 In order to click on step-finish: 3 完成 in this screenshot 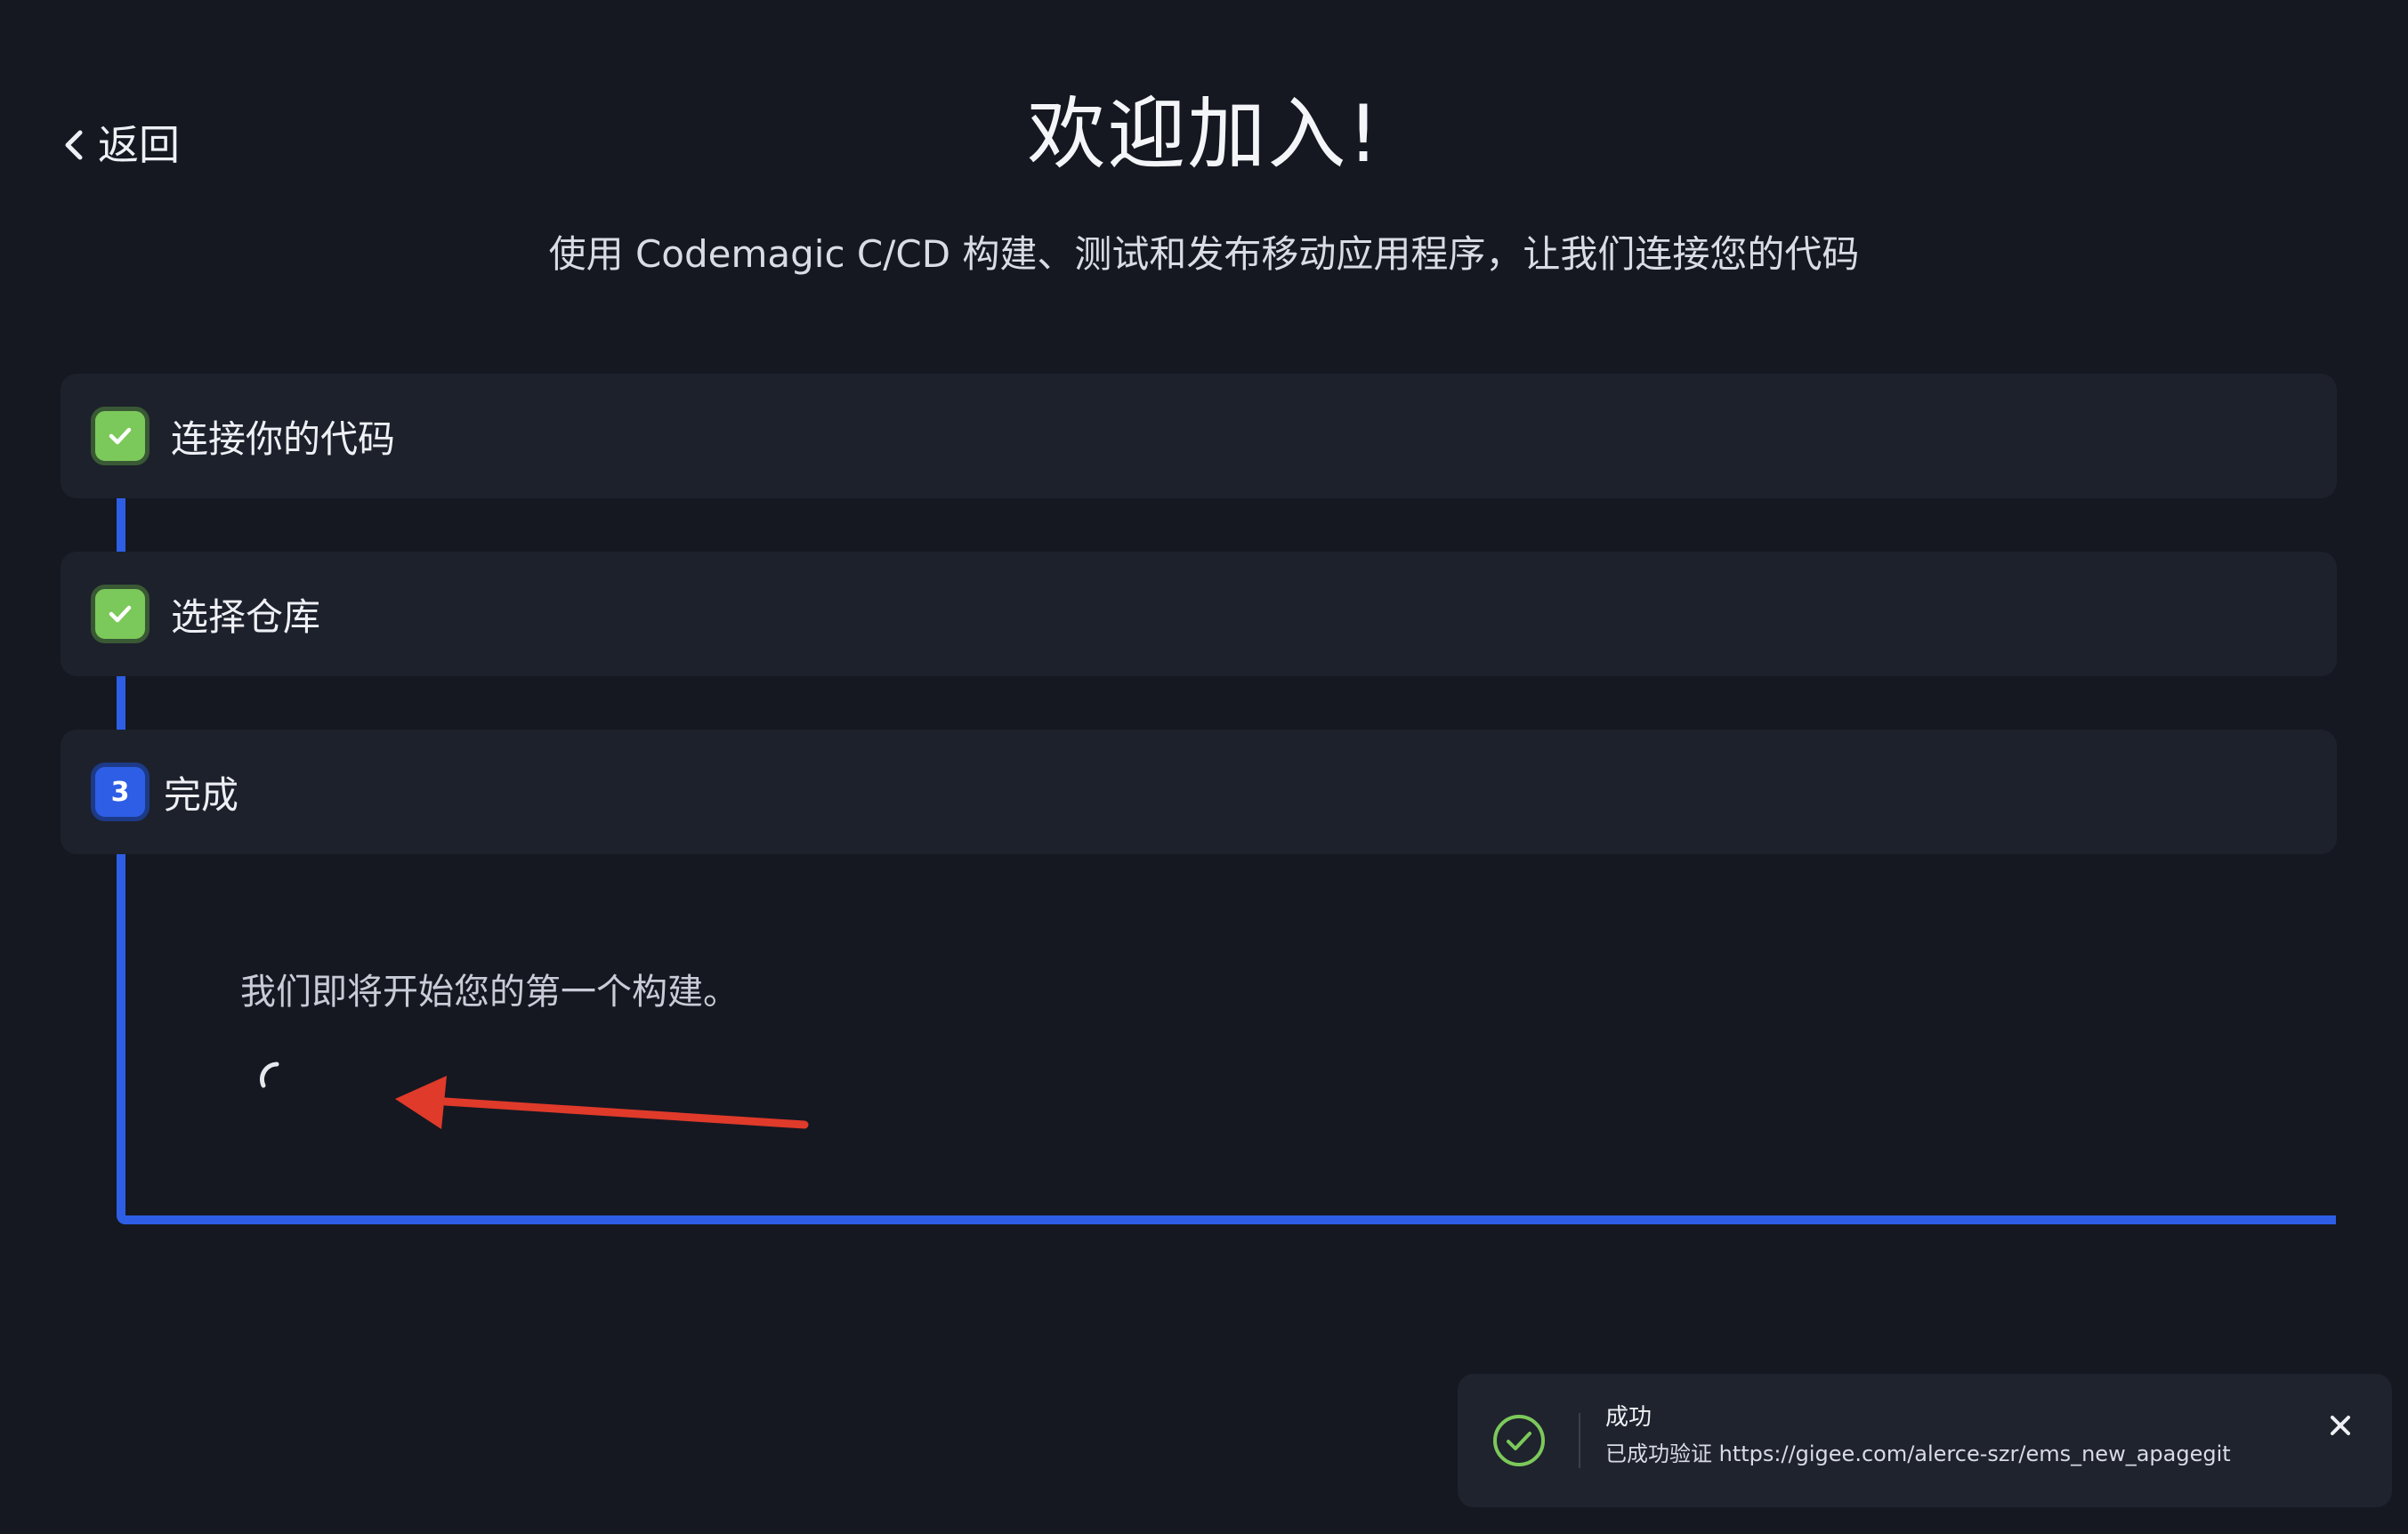, I will do `click(1199, 792)`.